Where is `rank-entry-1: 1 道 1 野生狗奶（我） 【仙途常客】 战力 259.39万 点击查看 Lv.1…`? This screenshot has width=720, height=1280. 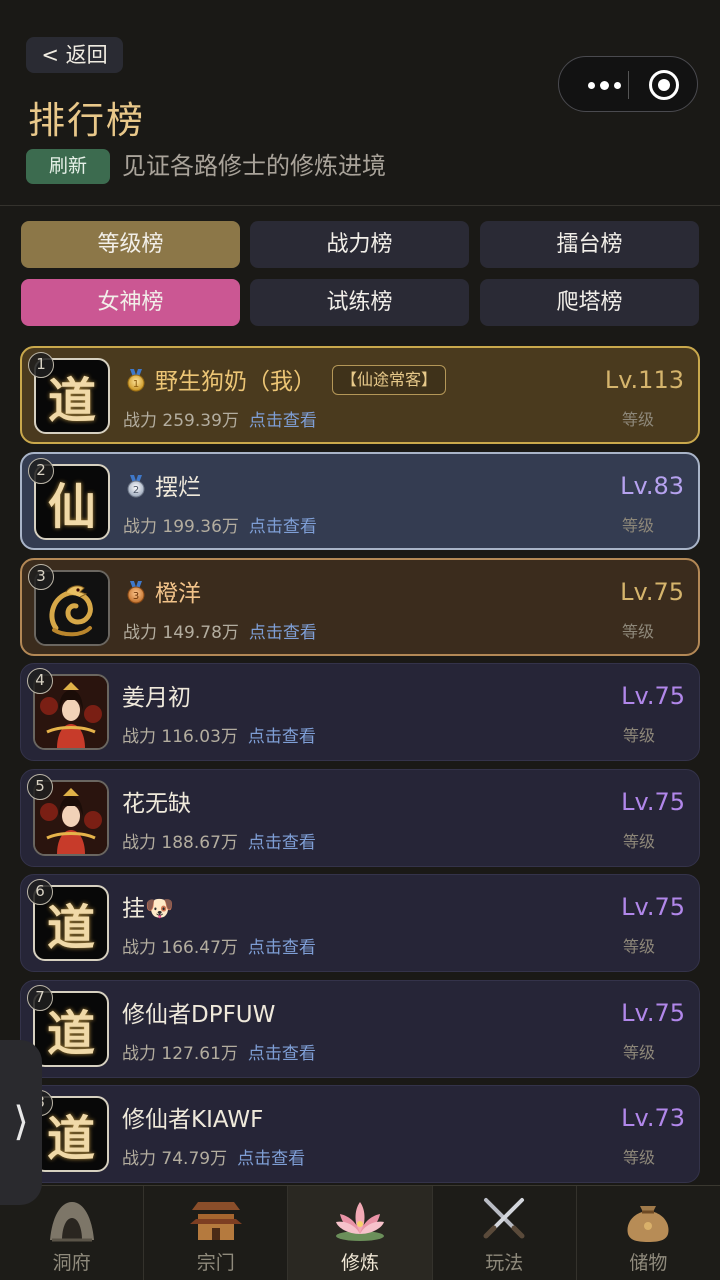
rank-entry-1: 1 道 1 野生狗奶（我） 【仙途常客】 战力 259.39万 点击查看 Lv.1… is located at coordinates (360, 395).